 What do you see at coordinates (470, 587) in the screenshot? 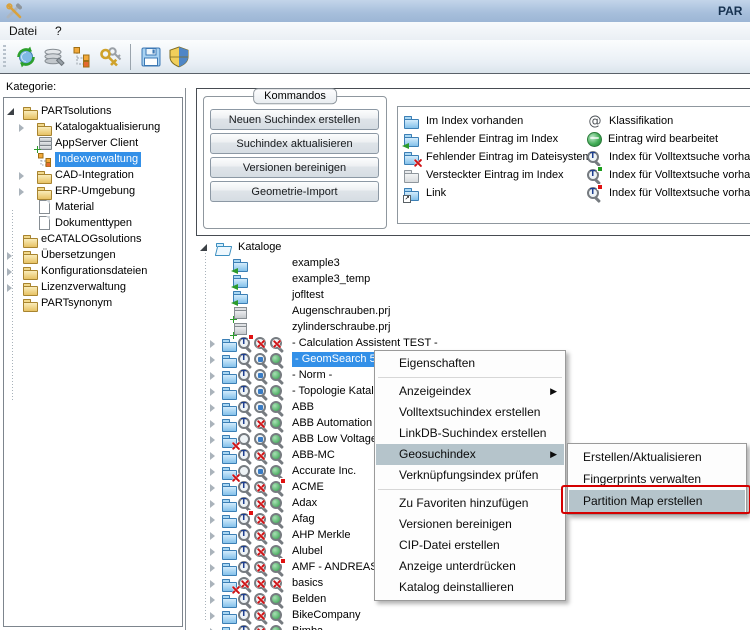
I see `context-menu-item-katalog-deinstallieren: Katalog deinstallieren` at bounding box center [470, 587].